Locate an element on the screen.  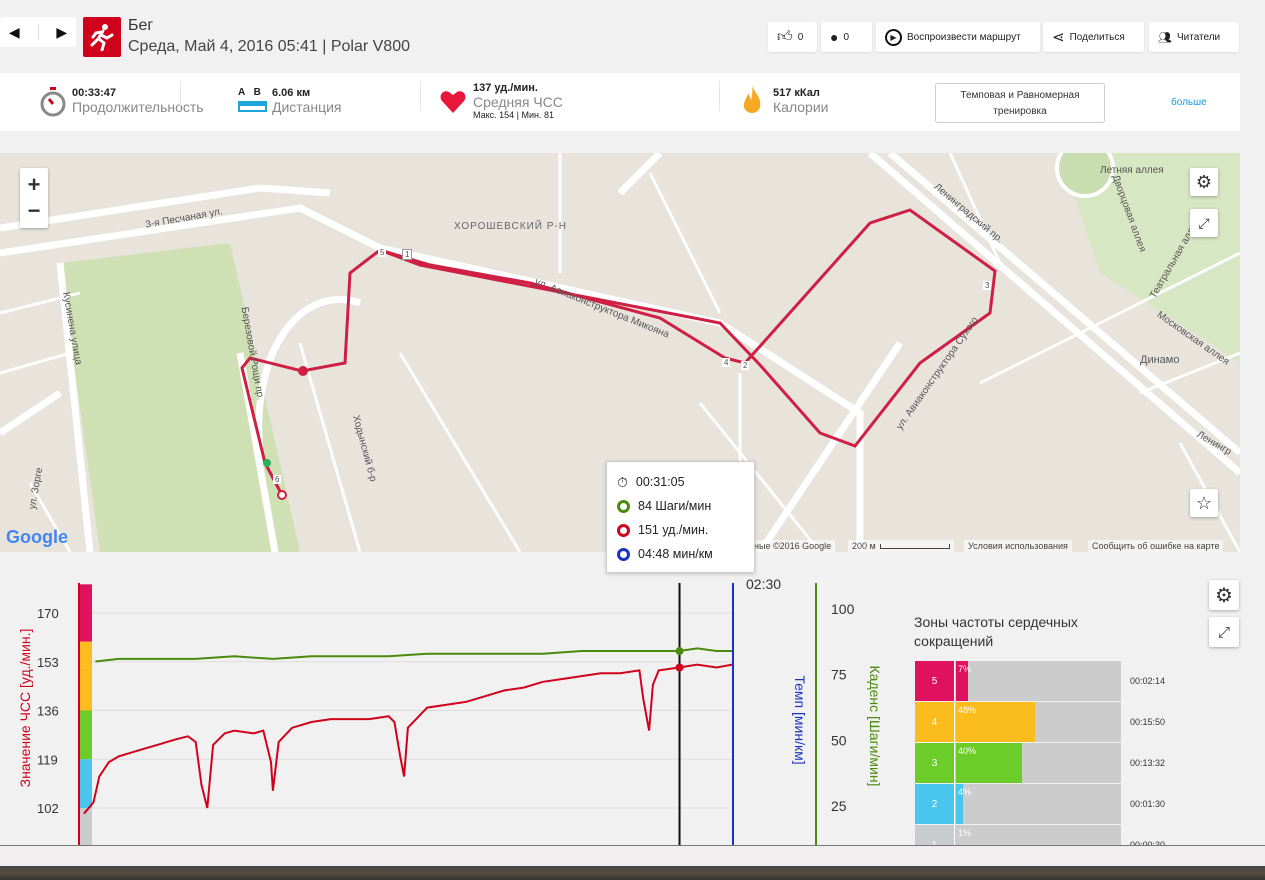
zone-number: 3 is located at coordinates (935, 763).